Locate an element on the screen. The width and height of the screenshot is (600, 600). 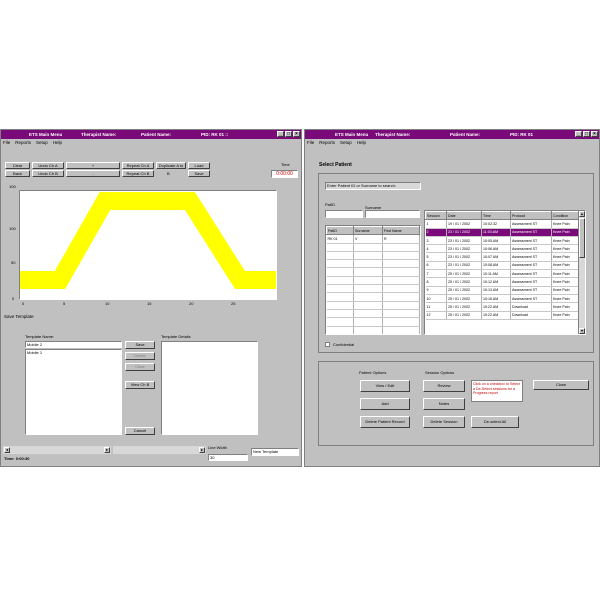
deselect-all-button: De-select All is located at coordinates (495, 422).